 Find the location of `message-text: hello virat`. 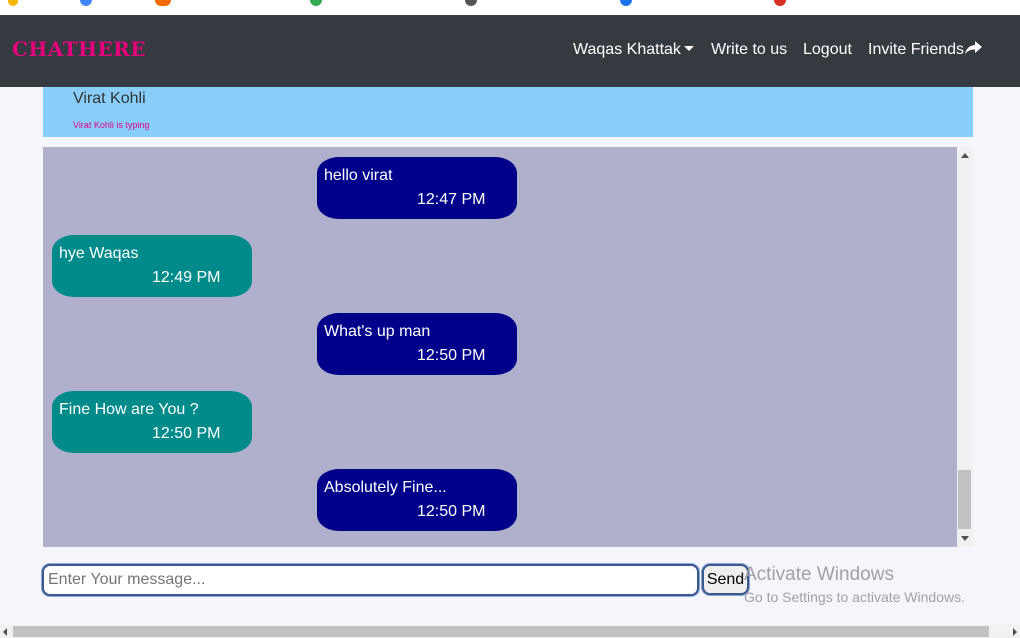

message-text: hello virat is located at coordinates (358, 175).